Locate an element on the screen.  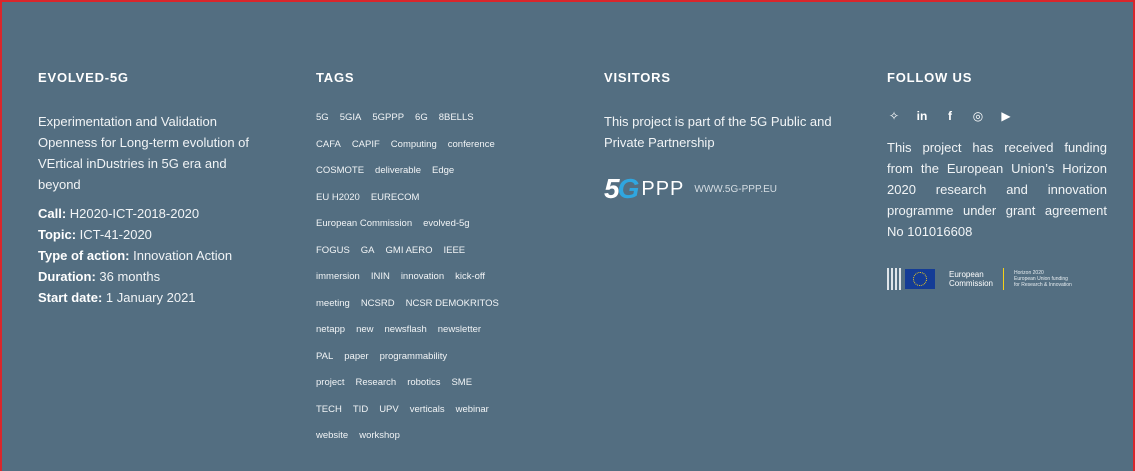
tag-link: GA is located at coordinates (368, 250).